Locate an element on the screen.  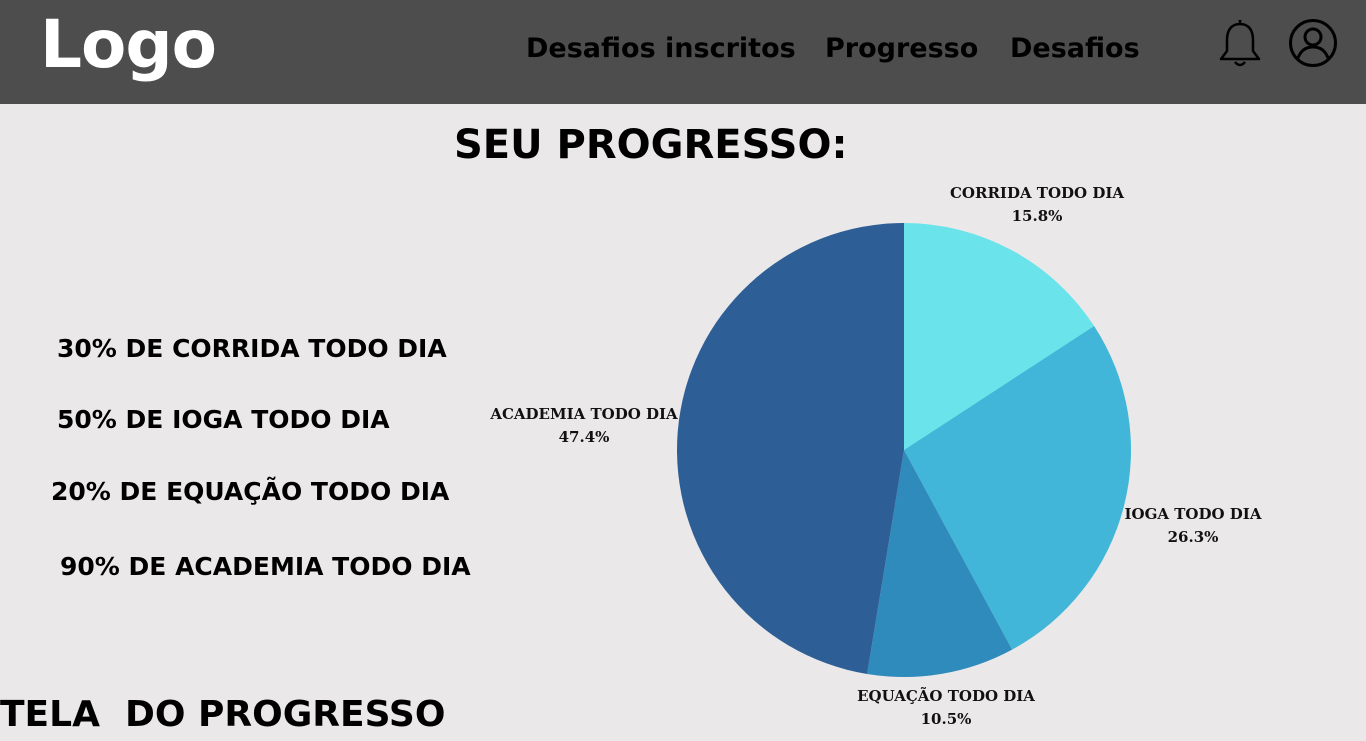
pie-slice-academia is located at coordinates (790, 448).